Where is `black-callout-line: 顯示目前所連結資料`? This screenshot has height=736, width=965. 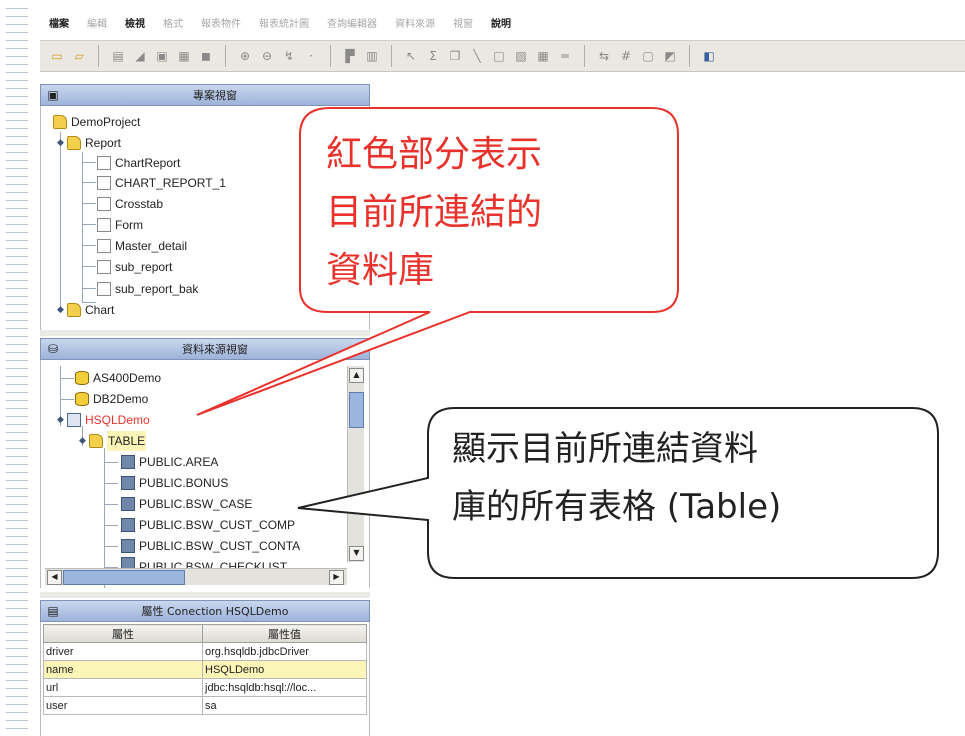
black-callout-line: 顯示目前所連結資料 is located at coordinates (605, 449).